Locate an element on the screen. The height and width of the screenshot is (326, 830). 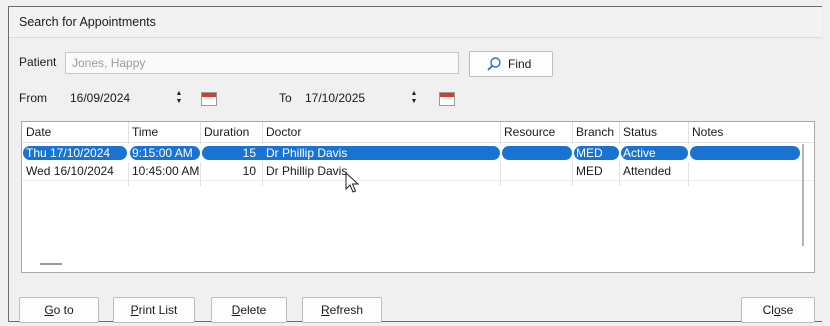
from-date-spinner: ▲ ▼ is located at coordinates (179, 99).